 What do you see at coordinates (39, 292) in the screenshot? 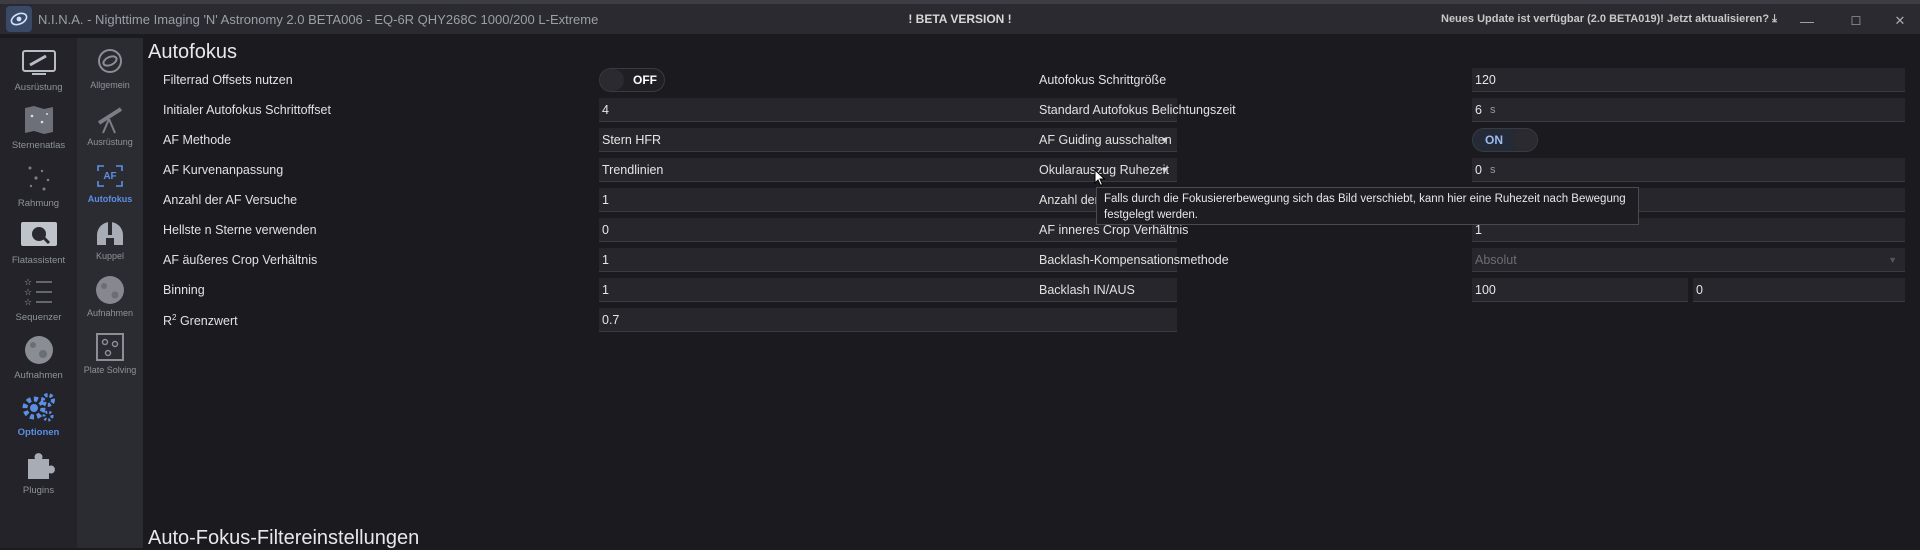
I see `sequencer-icon: ☆ ☆ ☆` at bounding box center [39, 292].